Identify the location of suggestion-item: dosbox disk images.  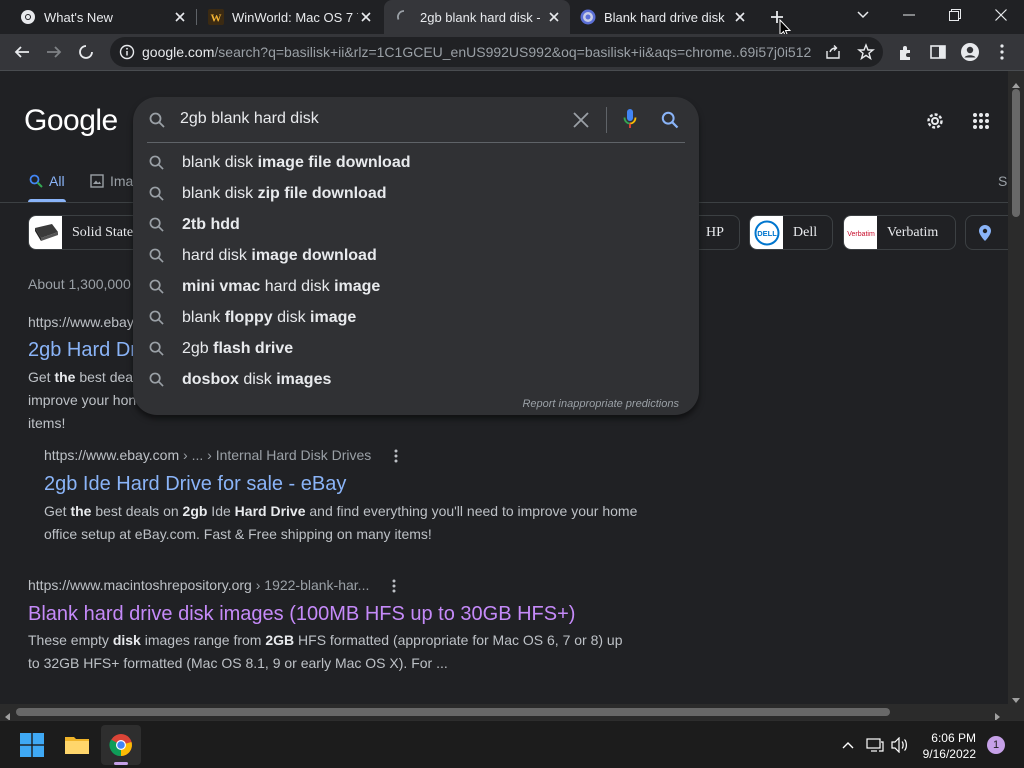
(417, 379).